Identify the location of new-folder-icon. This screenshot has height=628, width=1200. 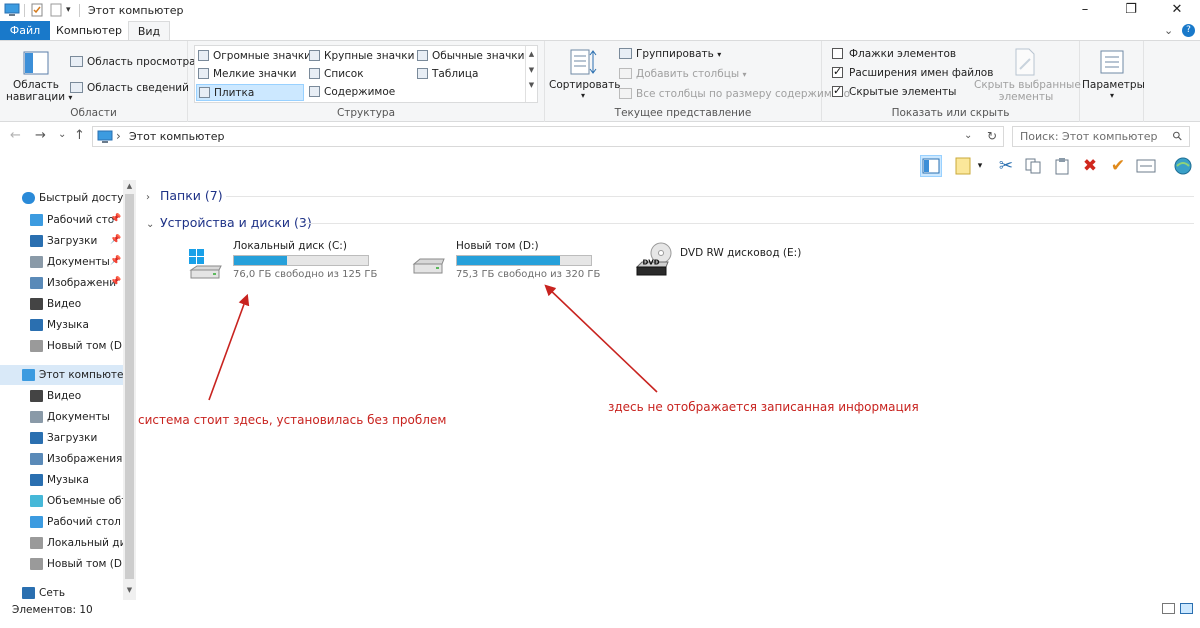
(56, 10).